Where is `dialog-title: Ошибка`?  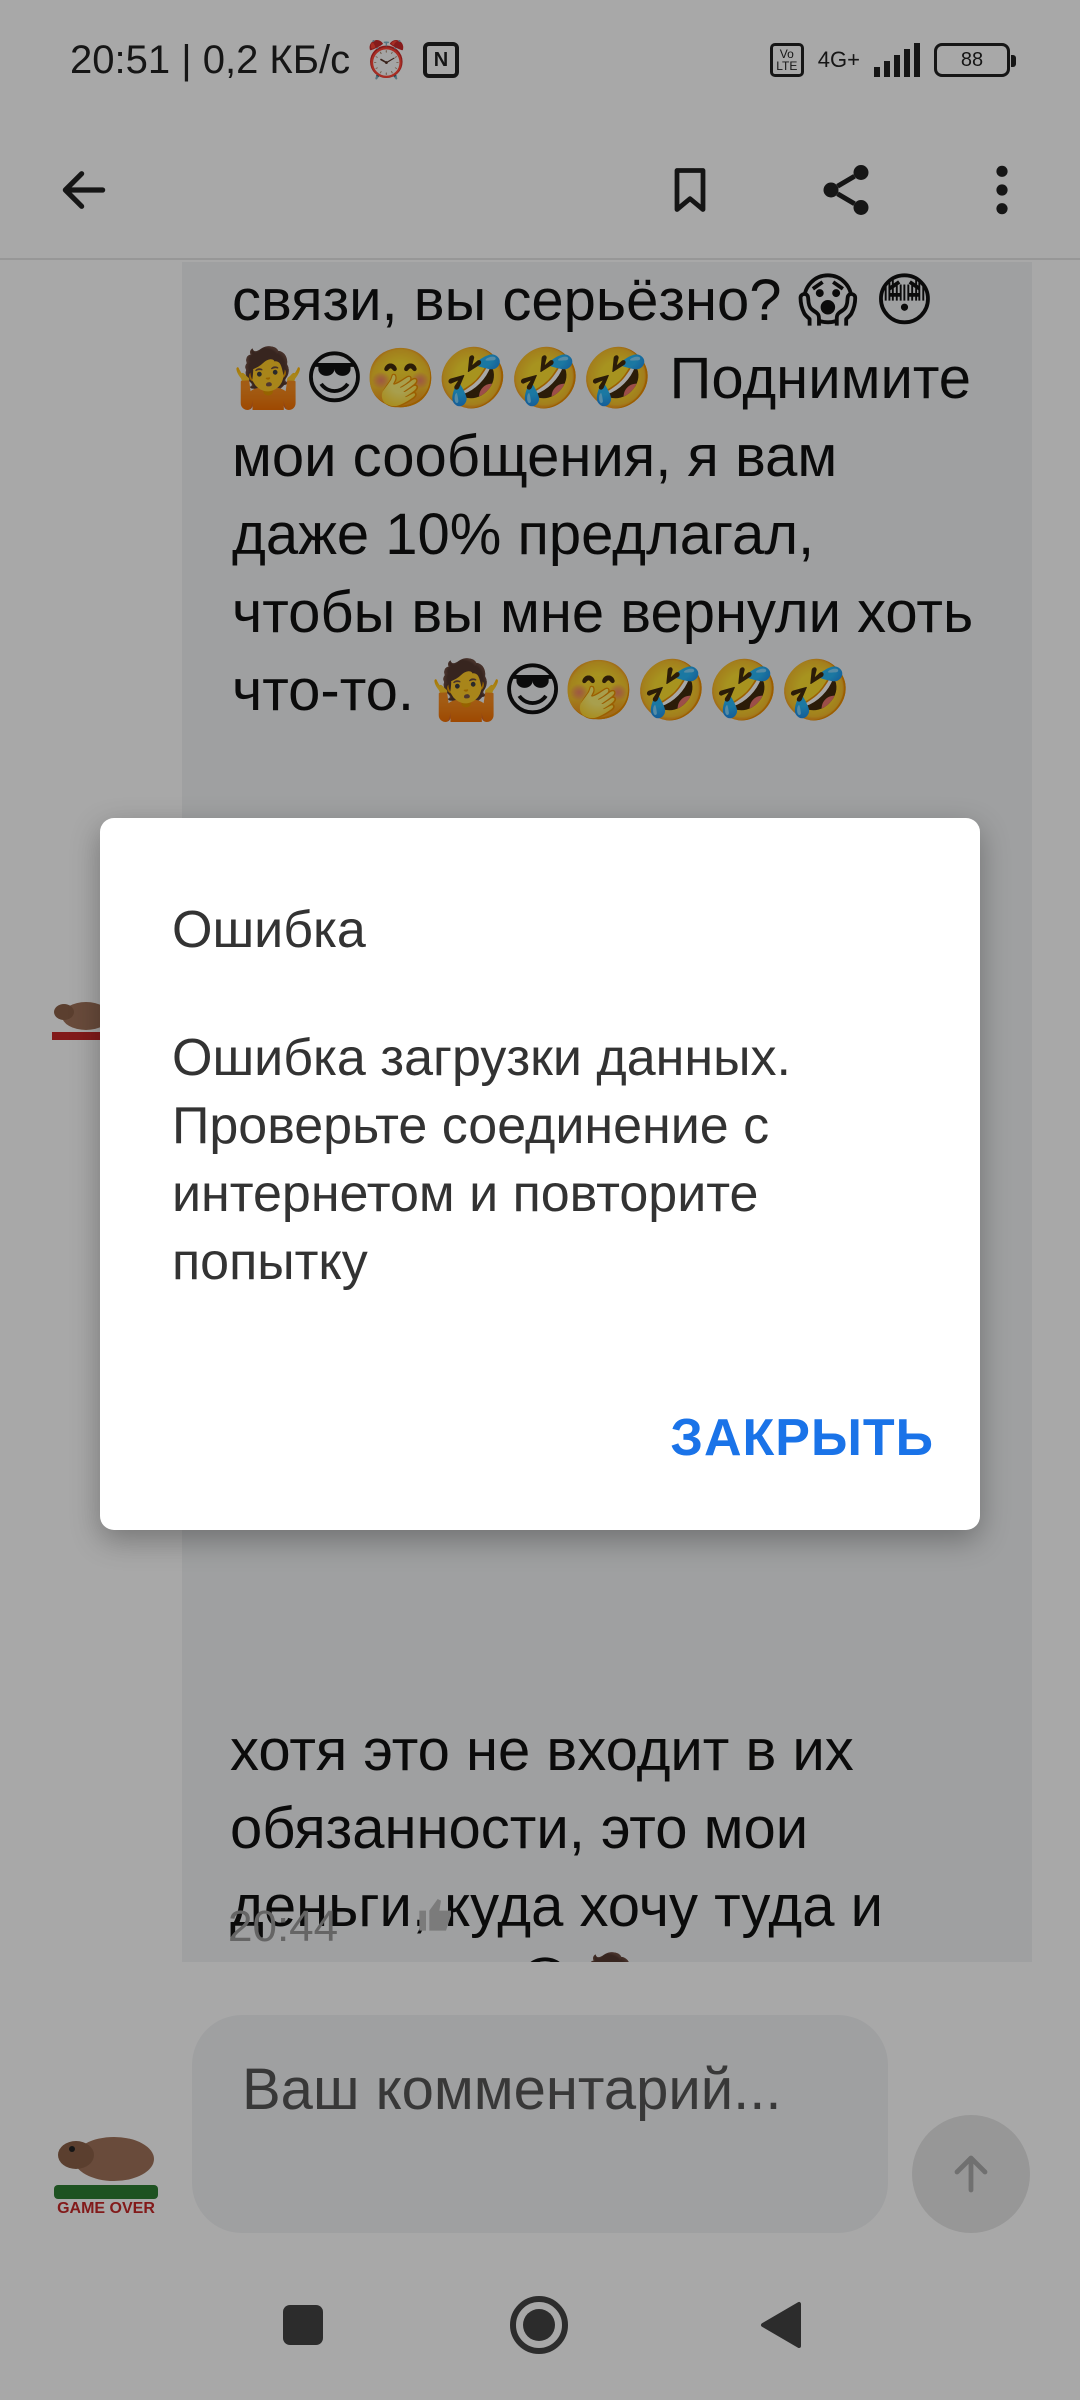
dialog-title: Ошибка is located at coordinates (269, 930).